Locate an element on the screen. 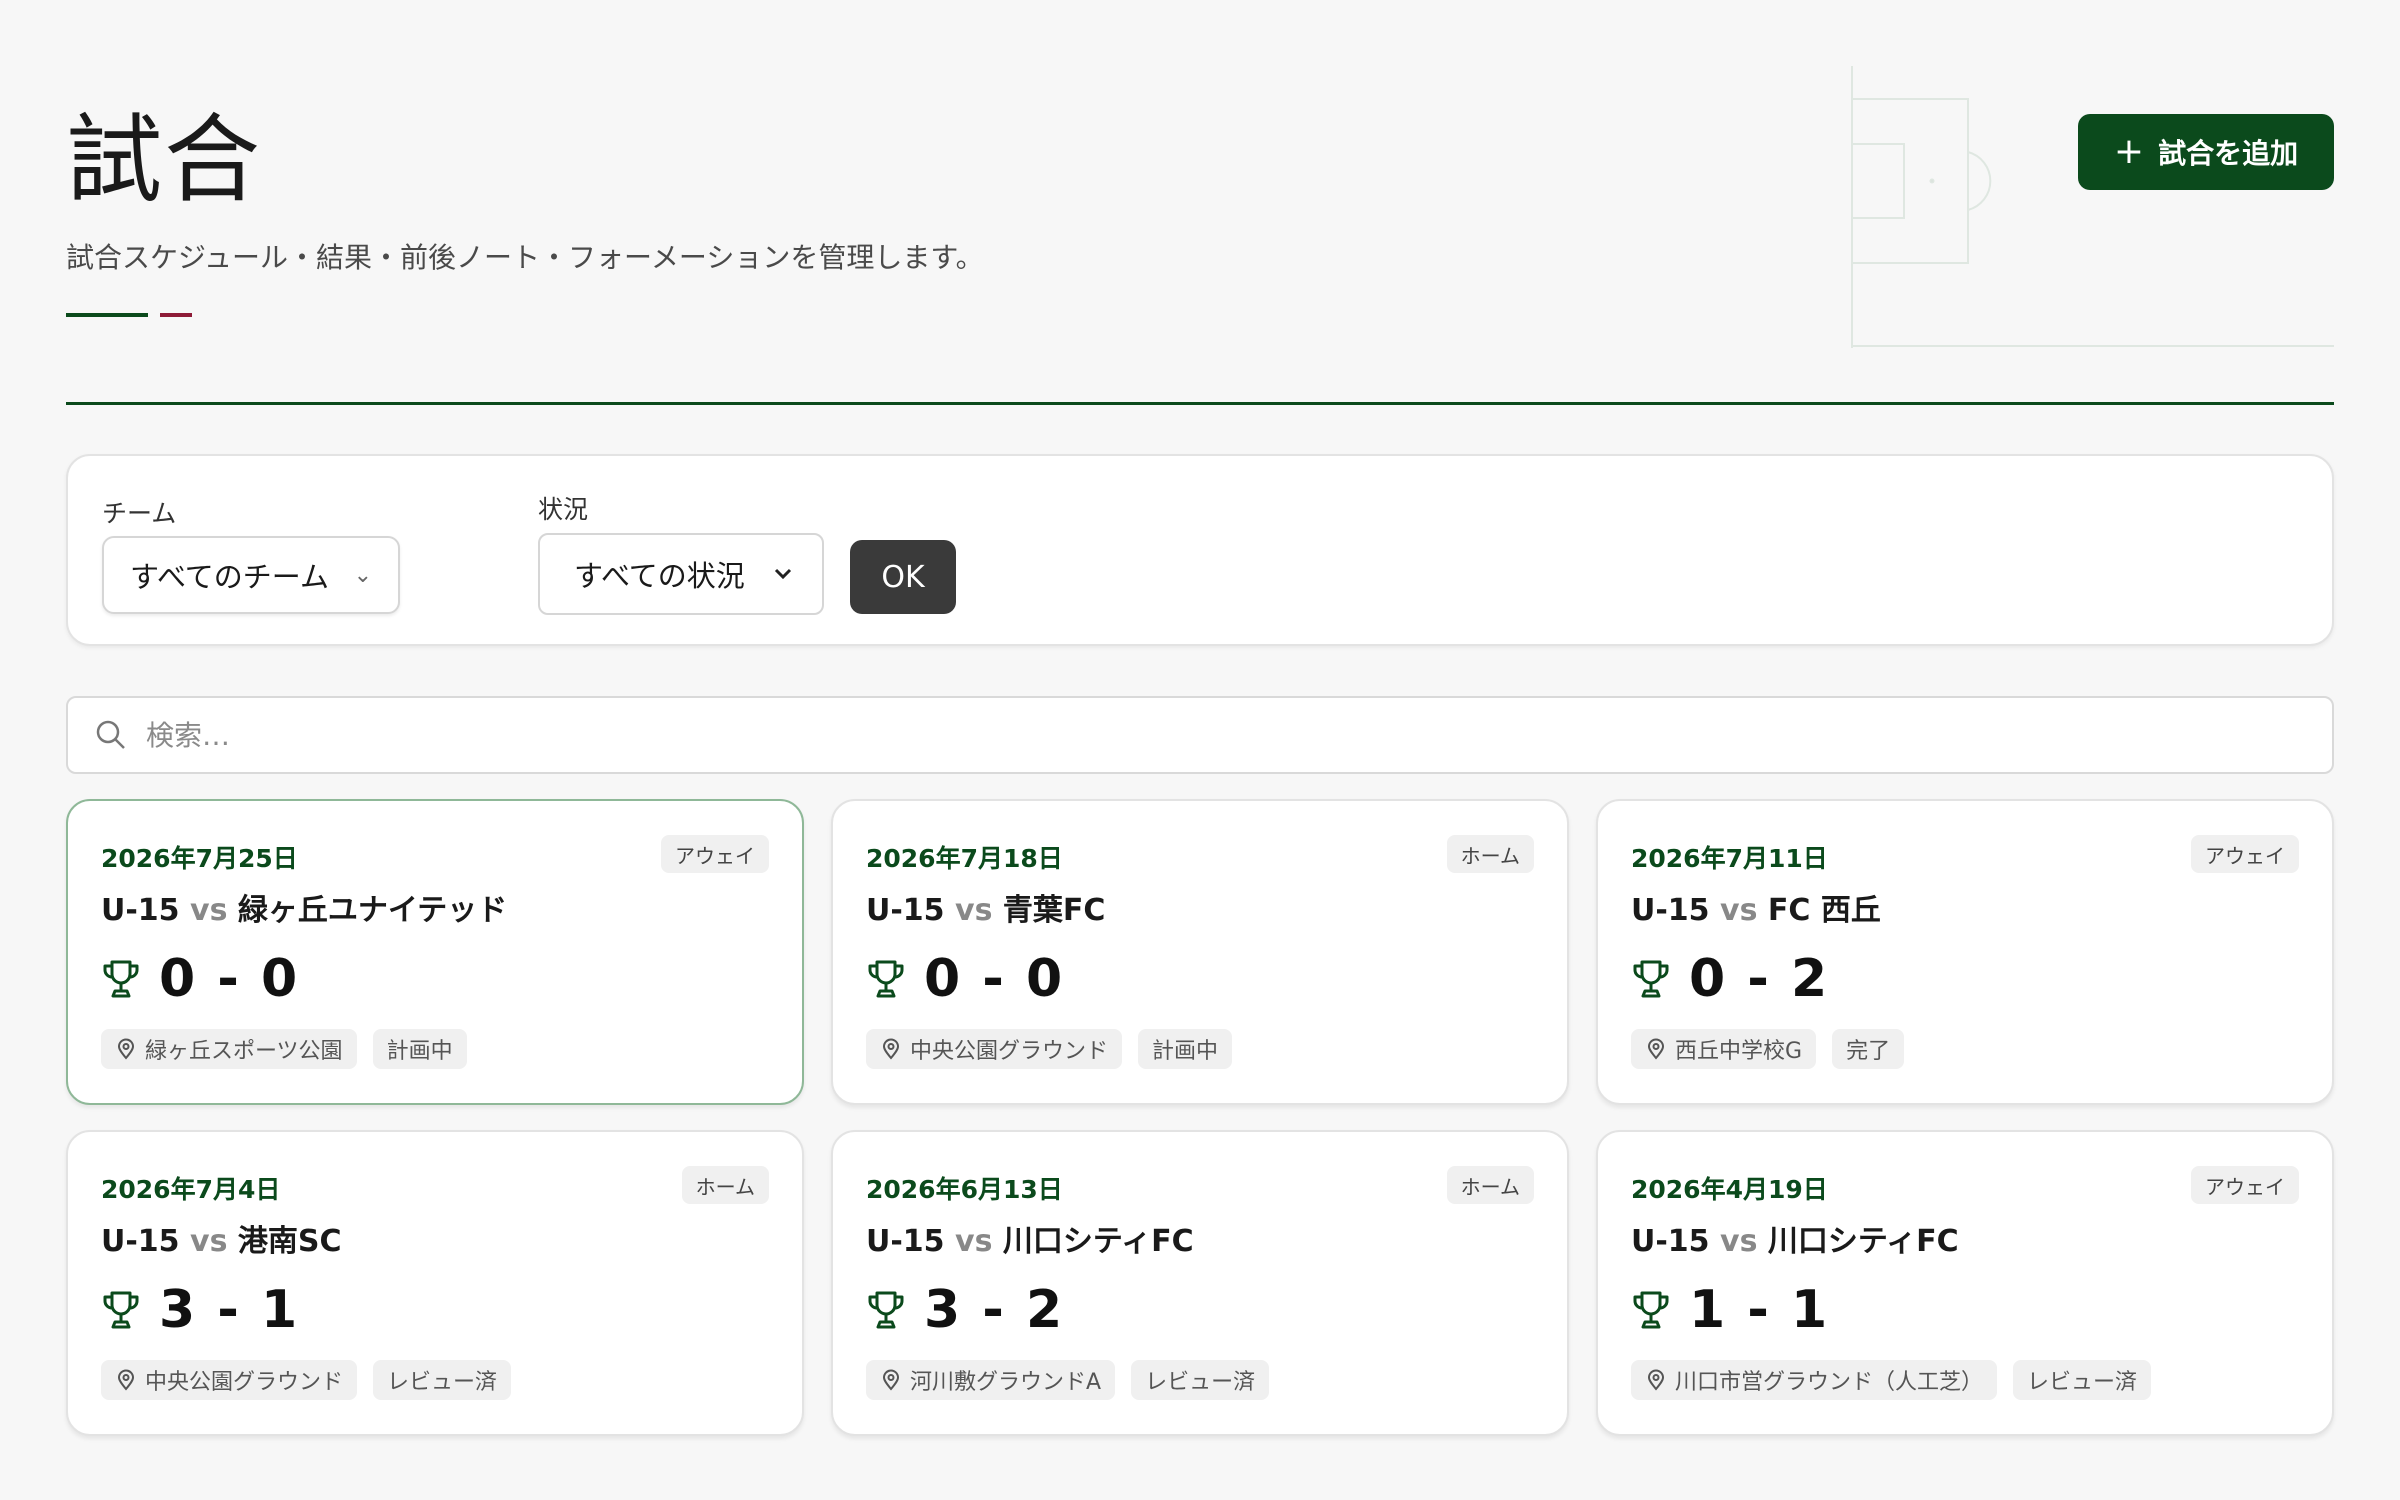  search-bar is located at coordinates (1200, 735).